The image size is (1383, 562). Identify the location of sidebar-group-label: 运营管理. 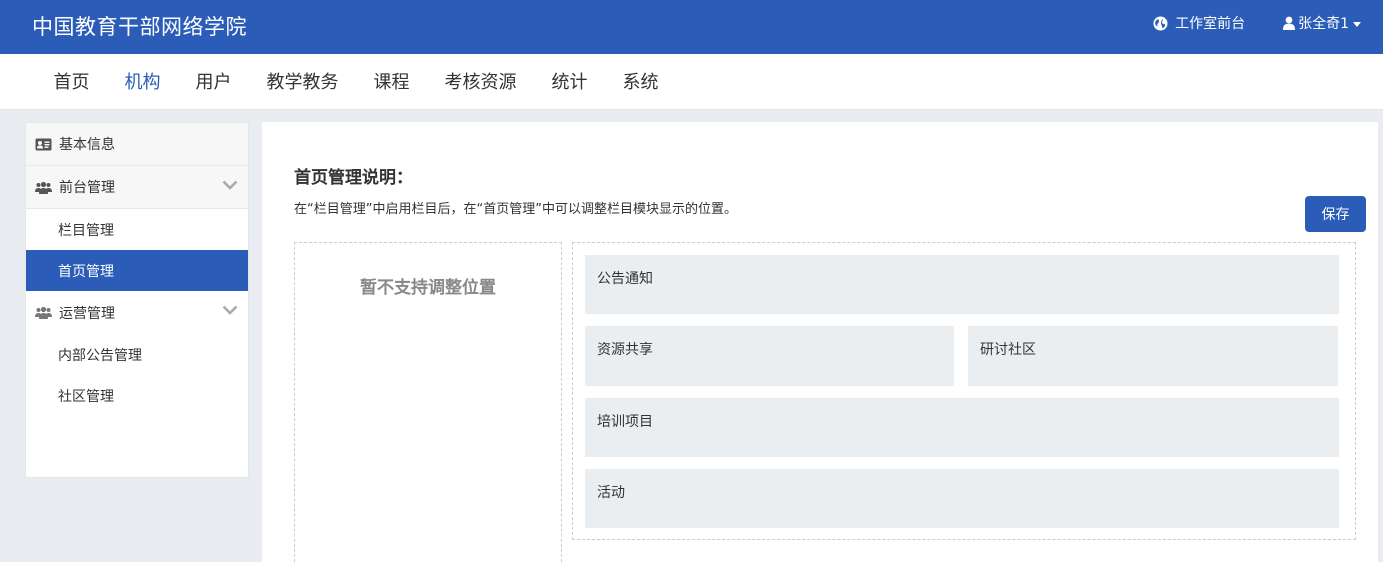
(87, 313).